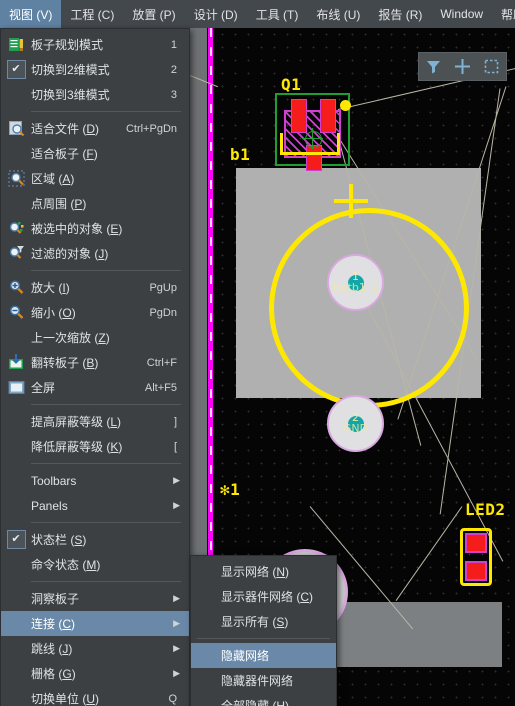  I want to click on menubar-item-design: 设计 (D), so click(216, 14).